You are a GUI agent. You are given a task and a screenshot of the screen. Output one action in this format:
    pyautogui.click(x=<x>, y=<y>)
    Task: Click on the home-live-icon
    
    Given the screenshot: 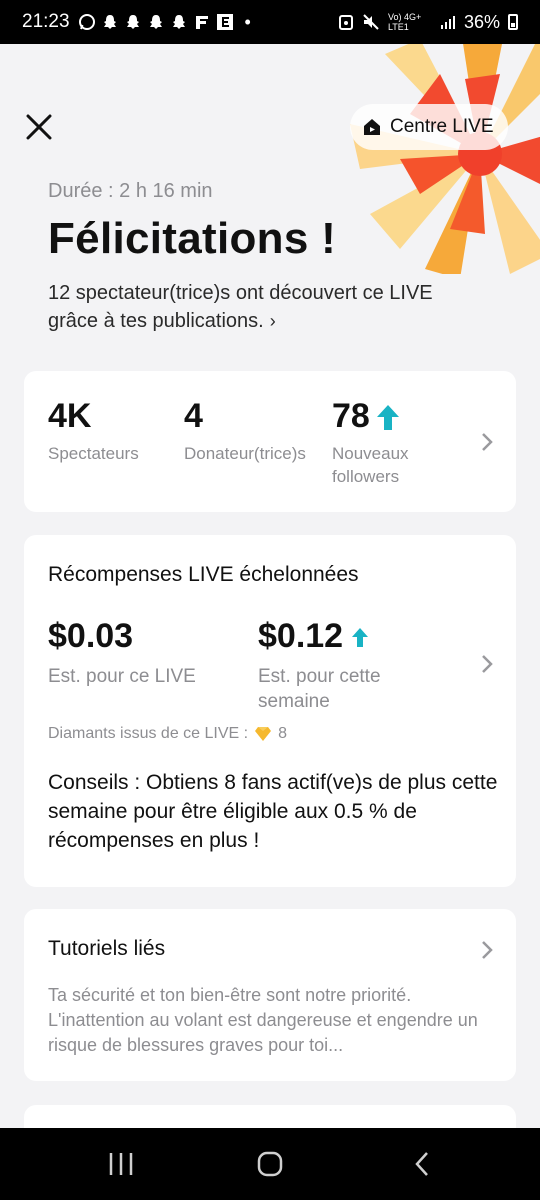 What is the action you would take?
    pyautogui.click(x=372, y=127)
    